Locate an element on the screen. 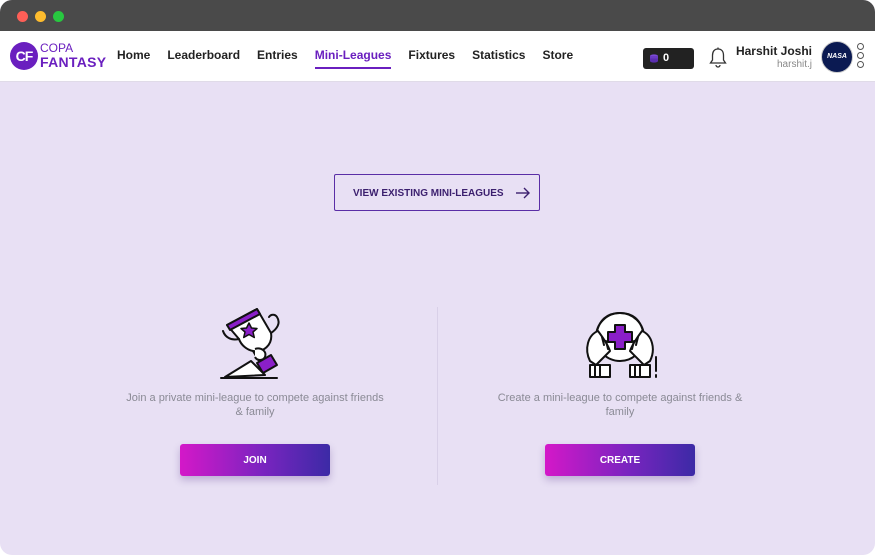 The height and width of the screenshot is (555, 875). more-vertical-icon is located at coordinates (861, 56).